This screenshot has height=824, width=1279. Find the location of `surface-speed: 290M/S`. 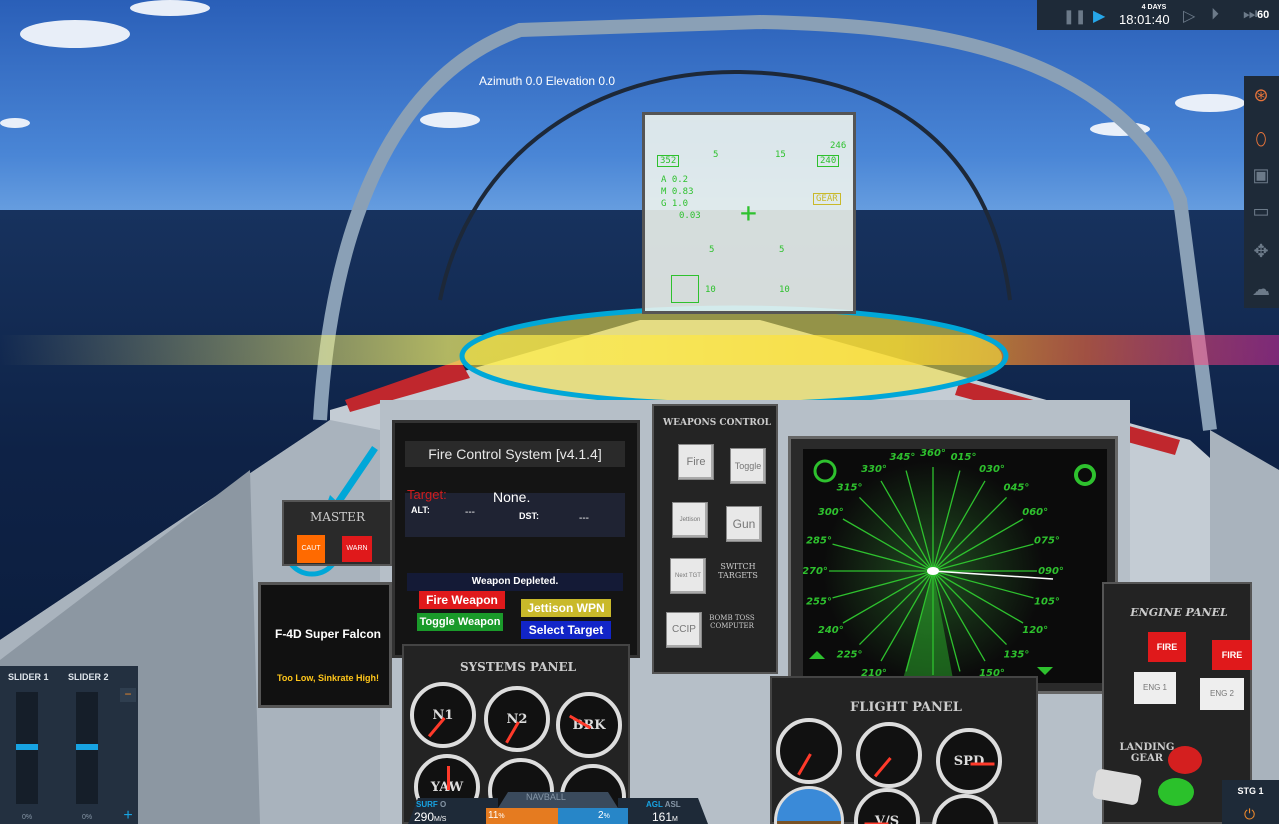

surface-speed: 290M/S is located at coordinates (430, 817).